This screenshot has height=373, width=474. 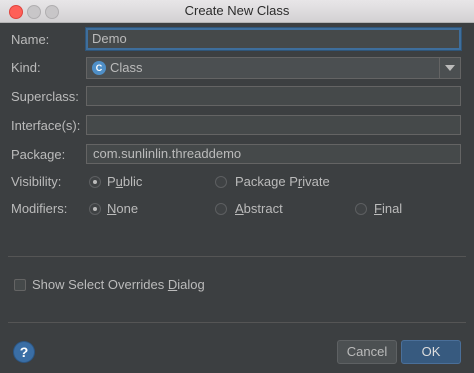 What do you see at coordinates (111, 181) in the screenshot?
I see `visibility-public-text-pre: P` at bounding box center [111, 181].